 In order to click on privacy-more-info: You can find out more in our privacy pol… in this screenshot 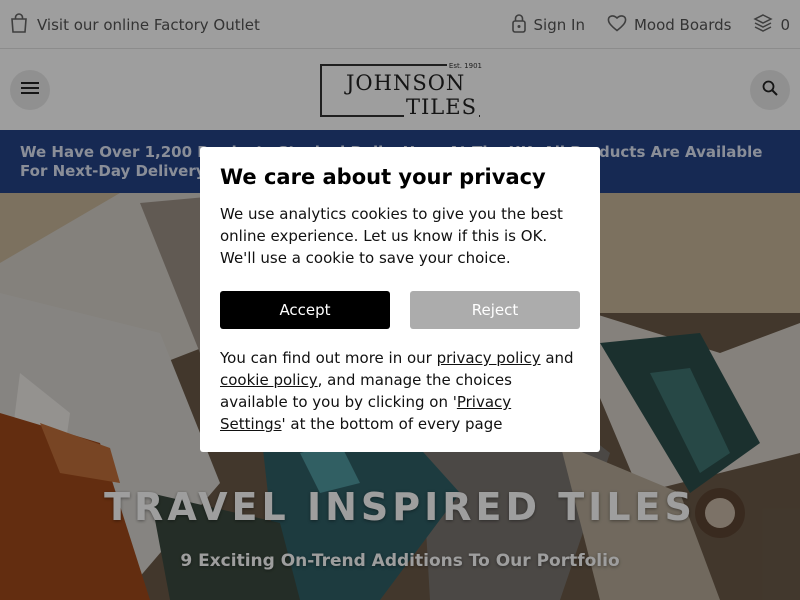, I will do `click(400, 391)`.